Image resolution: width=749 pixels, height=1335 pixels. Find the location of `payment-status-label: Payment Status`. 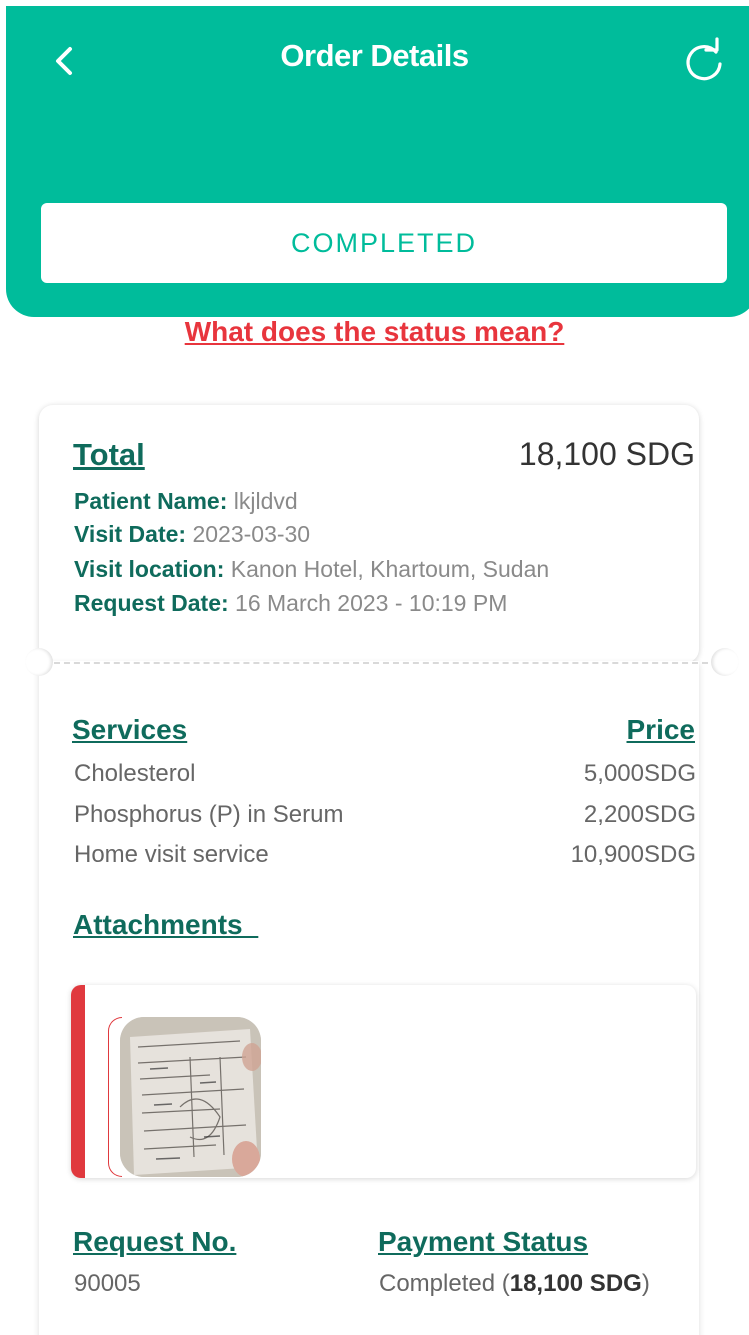

payment-status-label: Payment Status is located at coordinates (483, 1241).